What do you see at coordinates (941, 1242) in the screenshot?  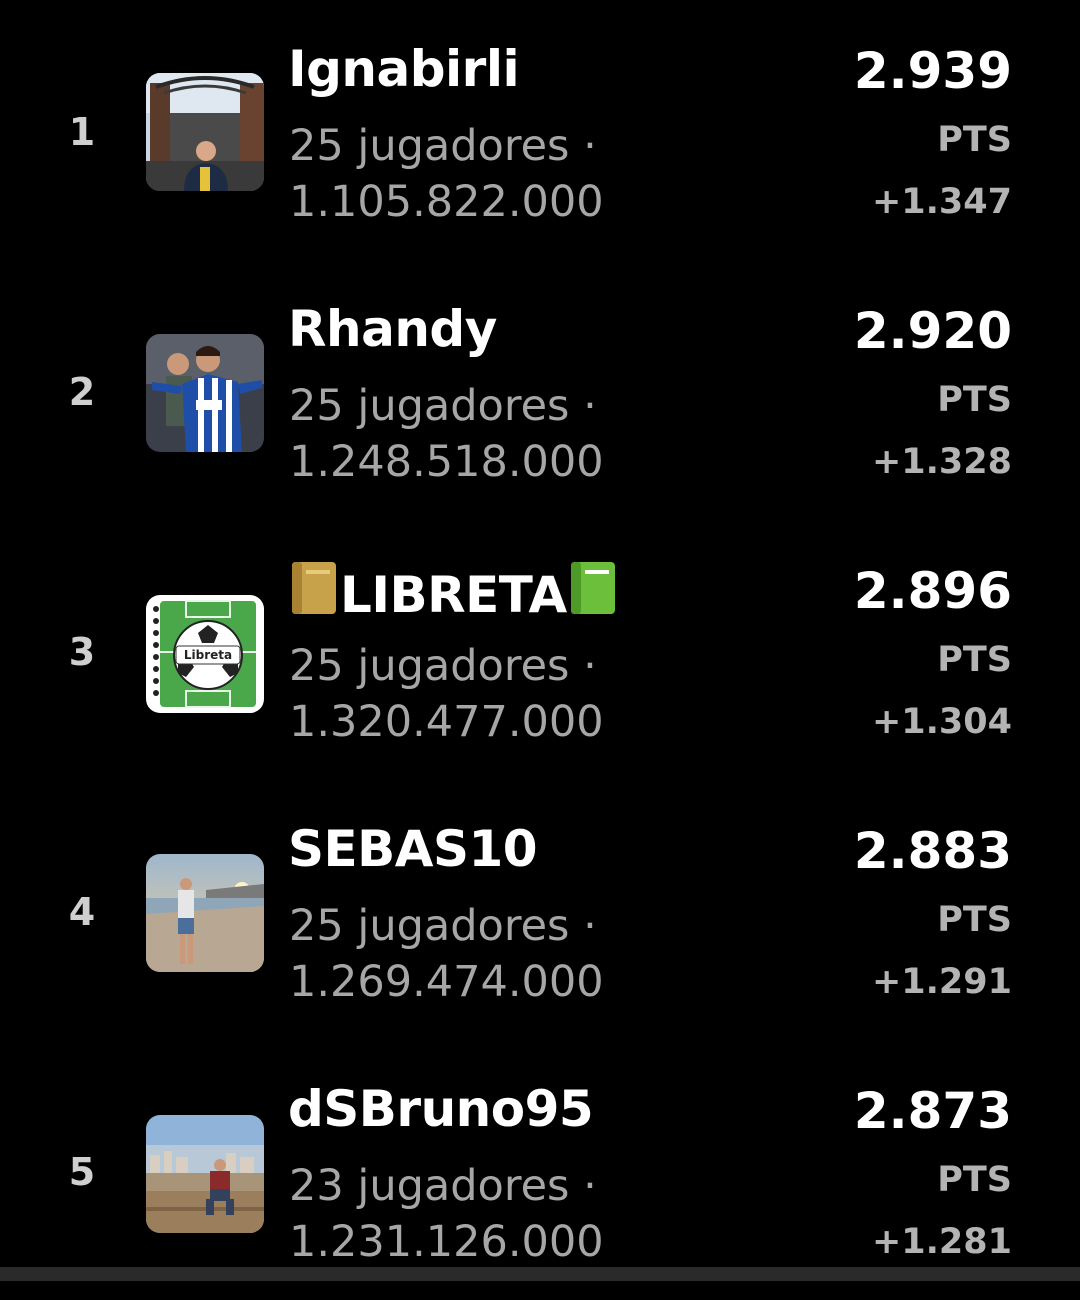 I see `points-delta: +1.281` at bounding box center [941, 1242].